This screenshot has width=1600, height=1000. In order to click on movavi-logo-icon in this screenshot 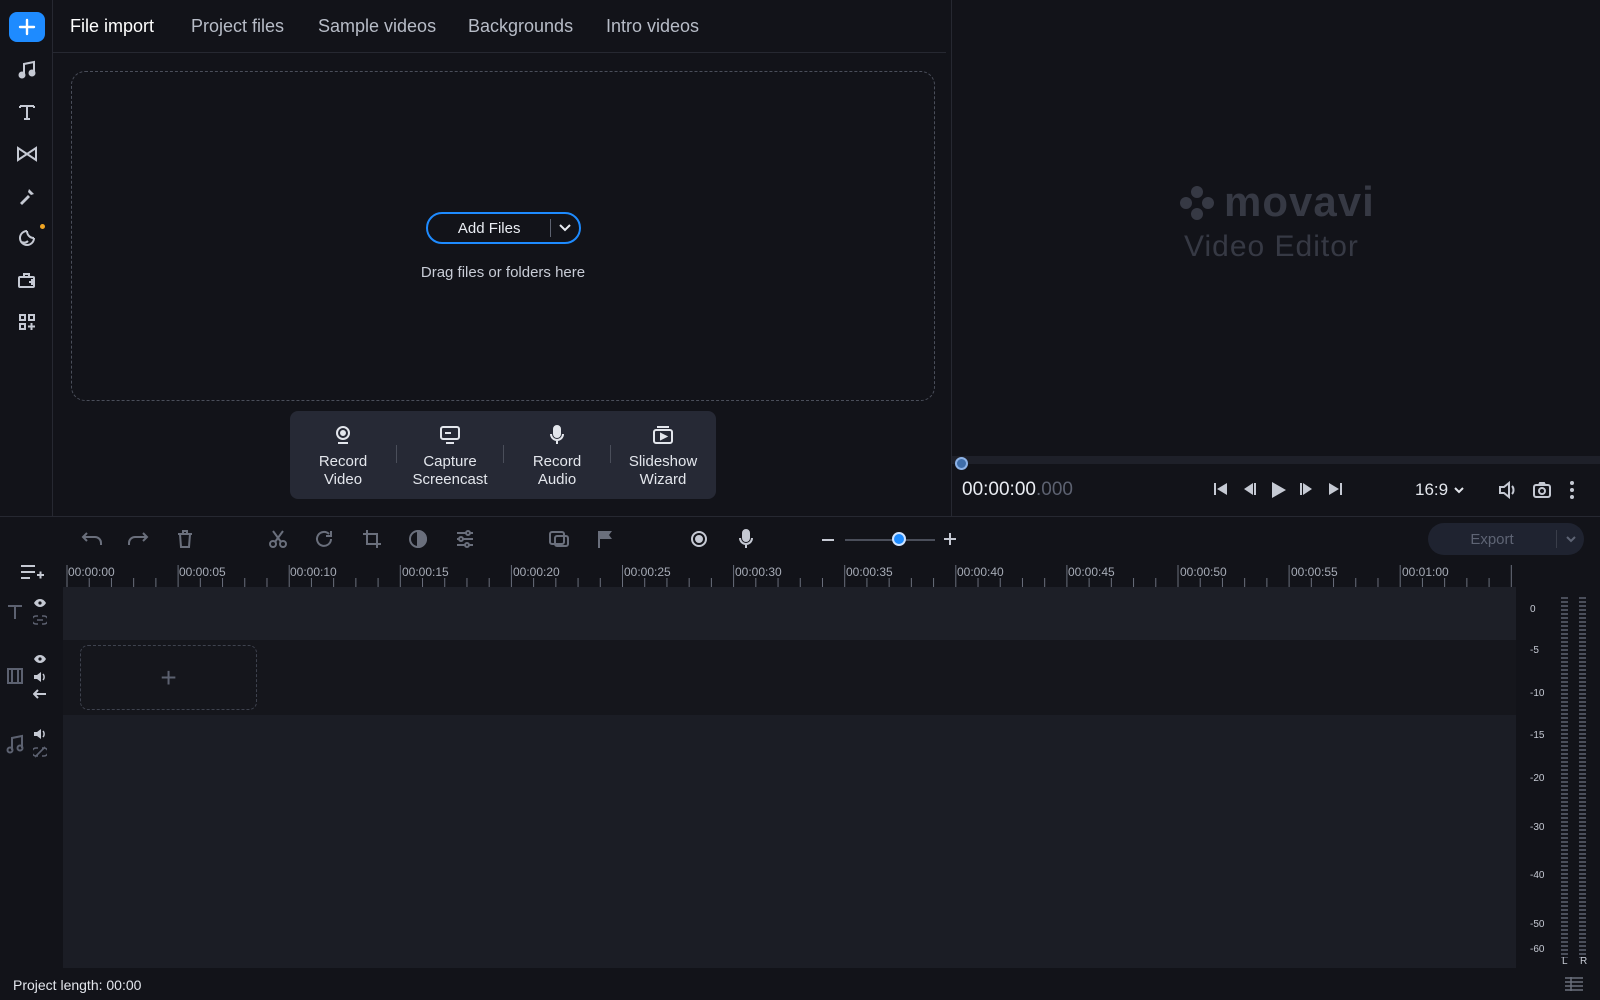, I will do `click(1197, 203)`.